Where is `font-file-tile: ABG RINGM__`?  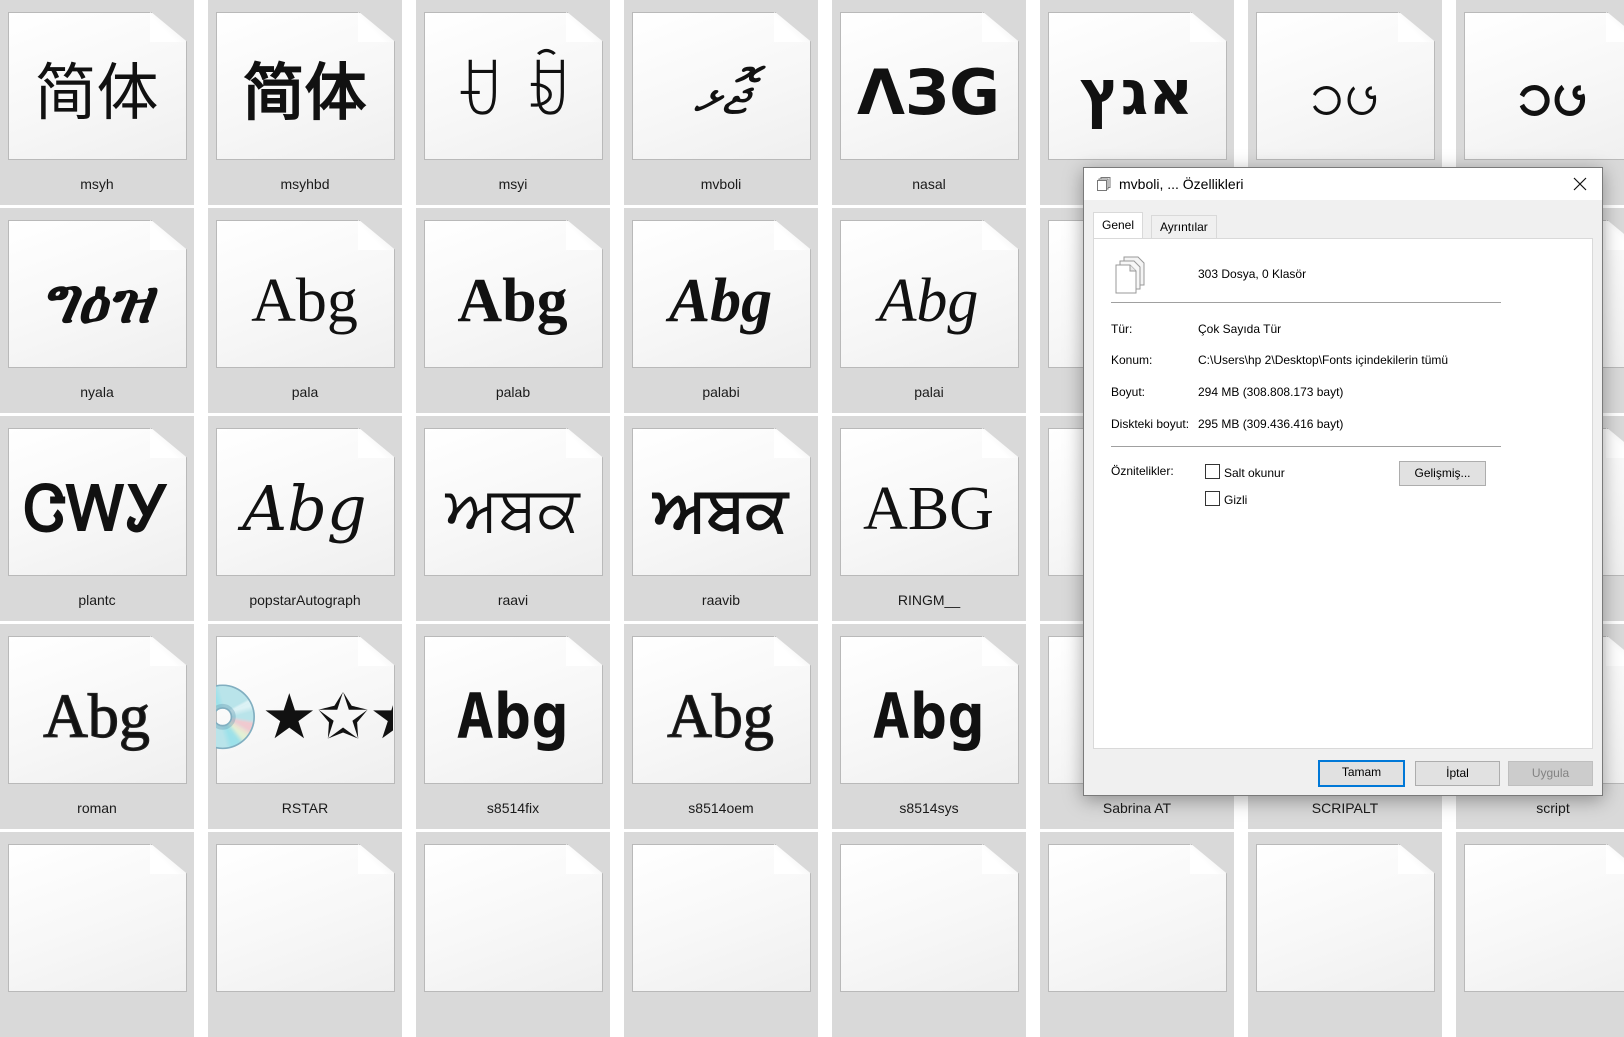 font-file-tile: ABG RINGM__ is located at coordinates (929, 518).